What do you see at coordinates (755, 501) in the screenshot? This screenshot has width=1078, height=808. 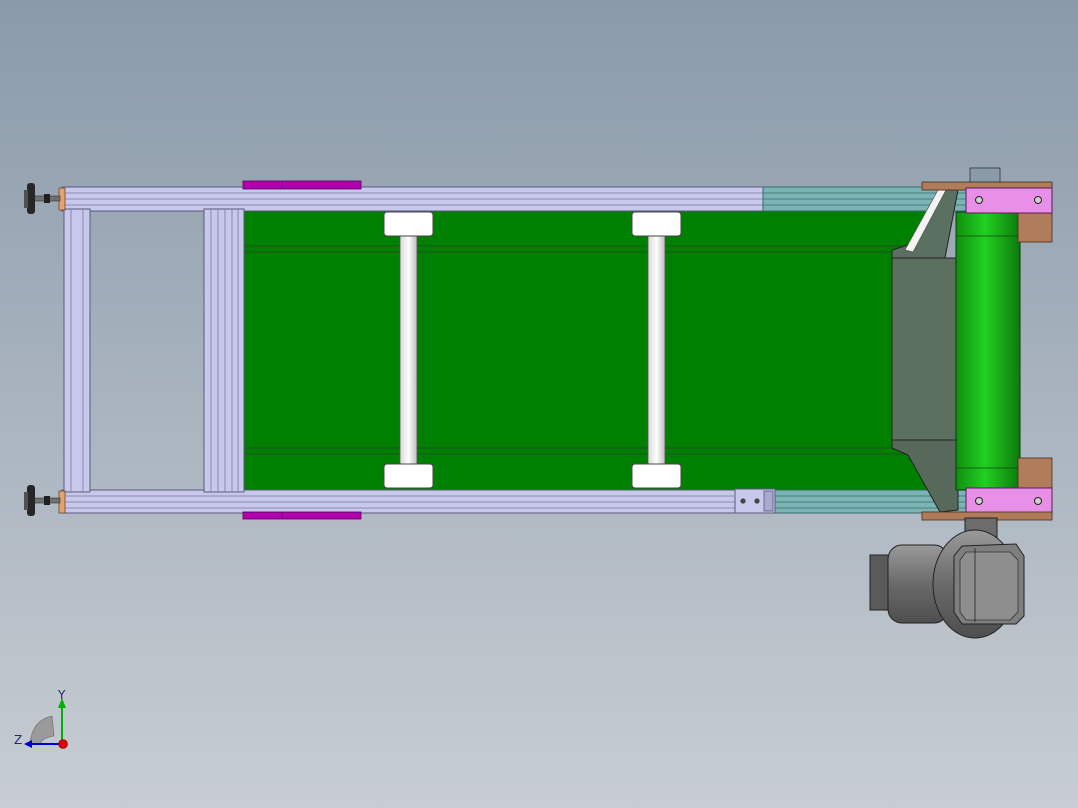 I see `rail-connector` at bounding box center [755, 501].